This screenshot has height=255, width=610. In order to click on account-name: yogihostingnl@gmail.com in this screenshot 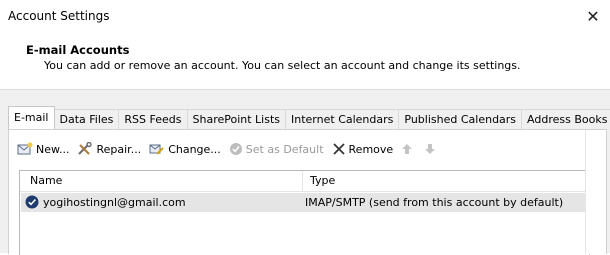, I will do `click(114, 202)`.